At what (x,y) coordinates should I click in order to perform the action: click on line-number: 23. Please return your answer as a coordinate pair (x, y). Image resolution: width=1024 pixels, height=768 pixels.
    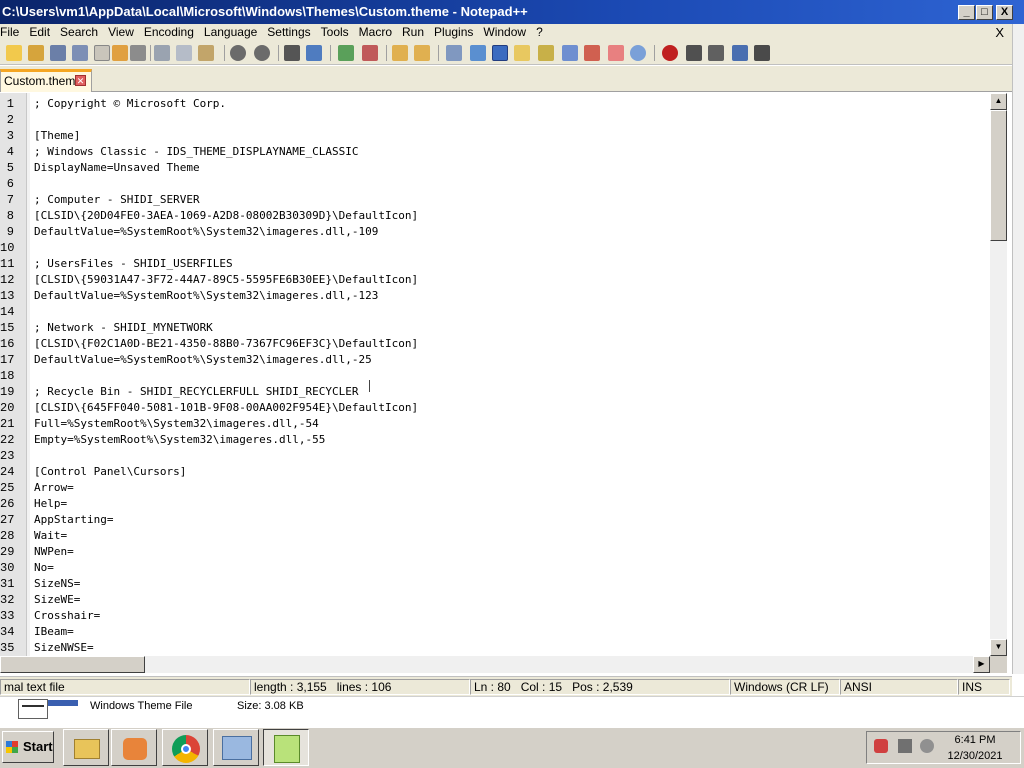
    Looking at the image, I should click on (7, 456).